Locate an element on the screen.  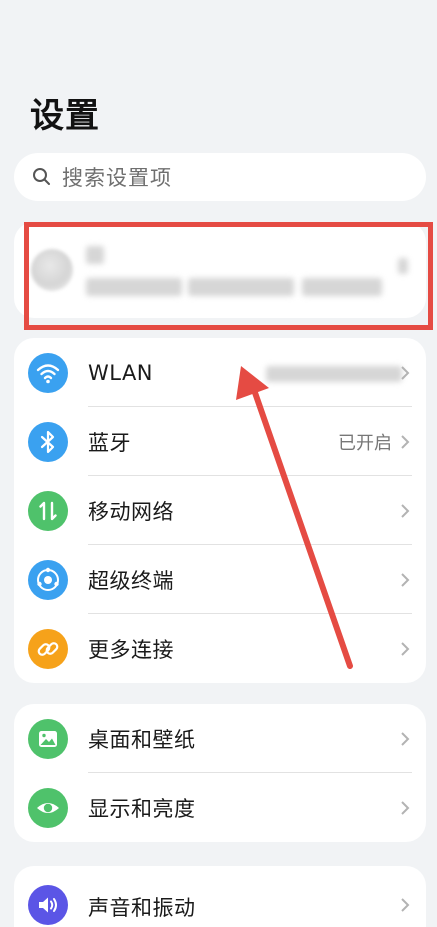
account-card is located at coordinates (220, 270).